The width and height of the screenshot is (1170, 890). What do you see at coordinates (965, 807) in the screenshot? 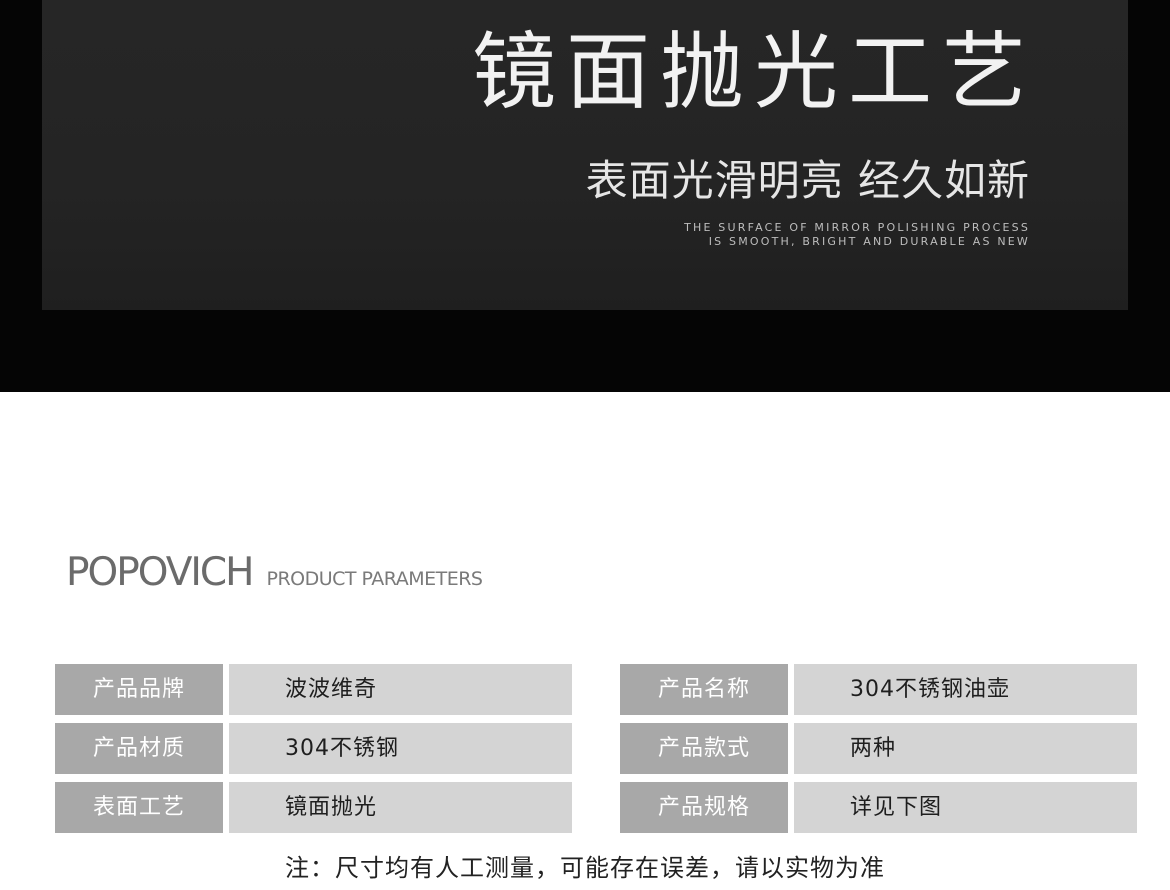
I see `param-value: 详见下图` at bounding box center [965, 807].